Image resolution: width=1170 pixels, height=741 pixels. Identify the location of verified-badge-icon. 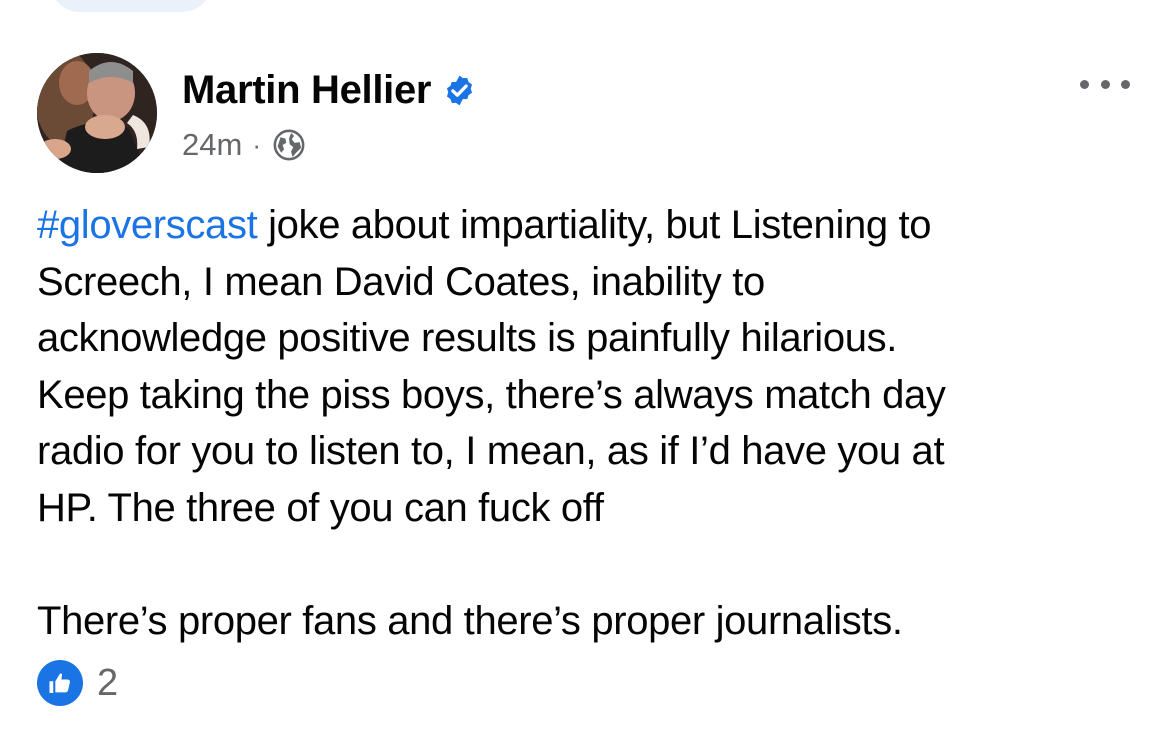
(460, 90).